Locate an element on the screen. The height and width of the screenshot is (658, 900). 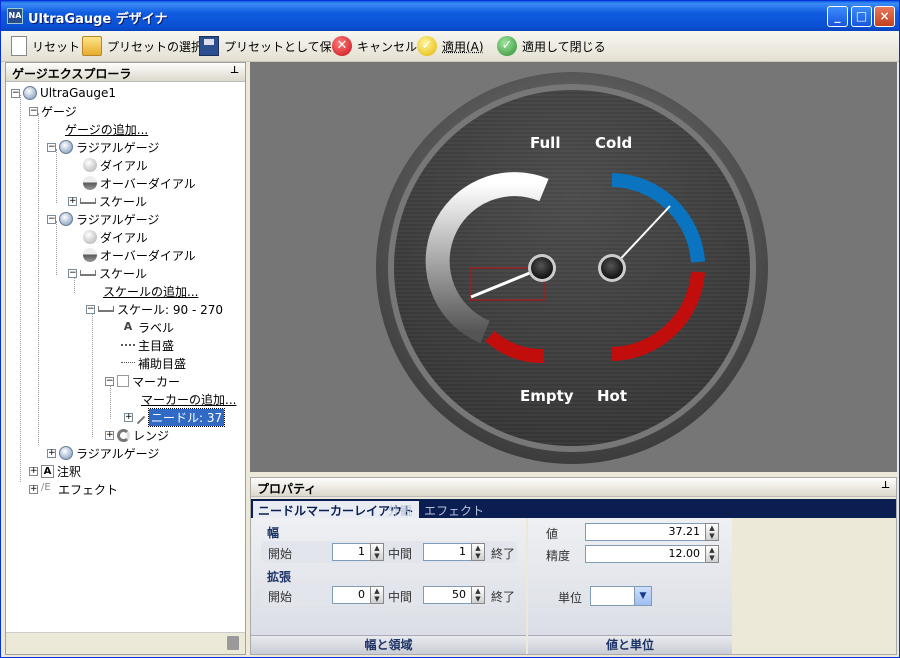
explorer-footer is located at coordinates (125, 643).